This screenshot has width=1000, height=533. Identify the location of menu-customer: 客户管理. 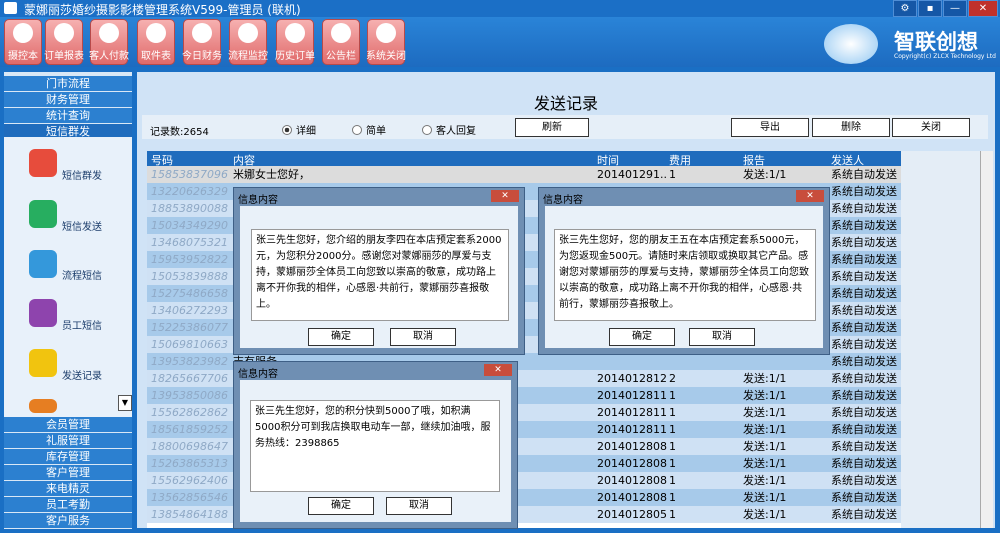
(68, 473).